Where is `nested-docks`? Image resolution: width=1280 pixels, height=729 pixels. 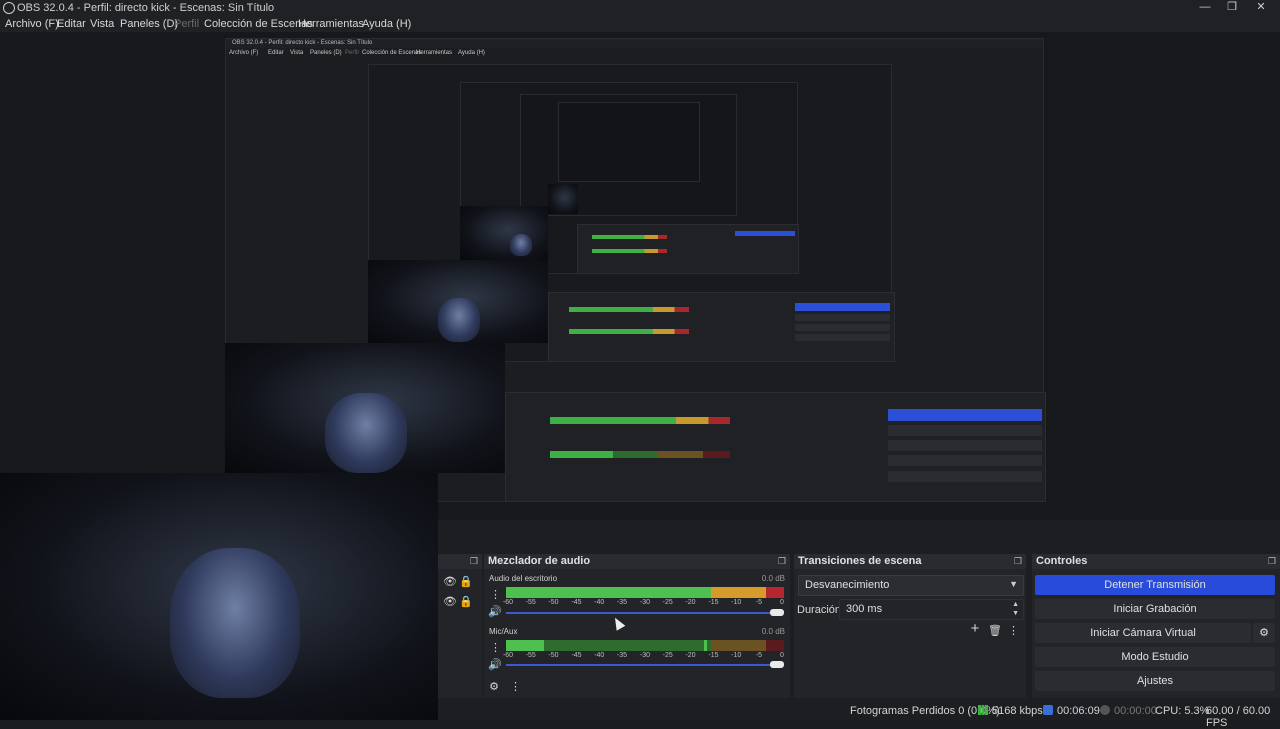
nested-docks is located at coordinates (721, 327).